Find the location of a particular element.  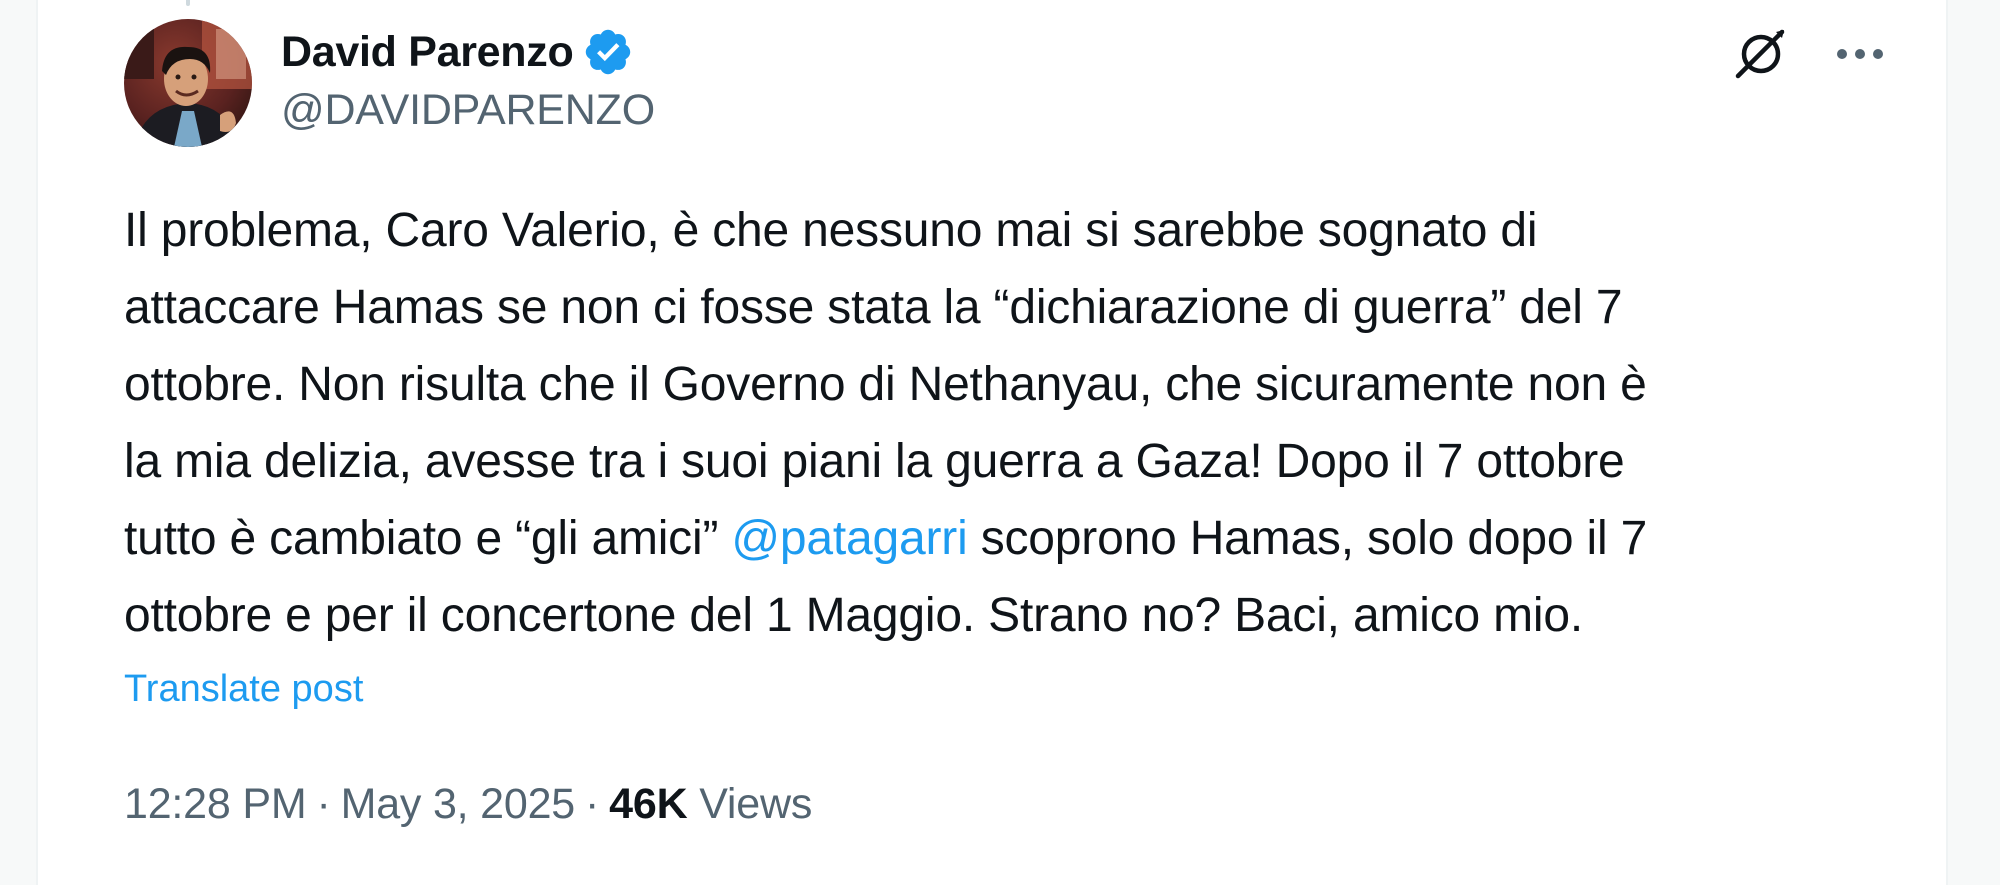

more-icon is located at coordinates (1860, 56).